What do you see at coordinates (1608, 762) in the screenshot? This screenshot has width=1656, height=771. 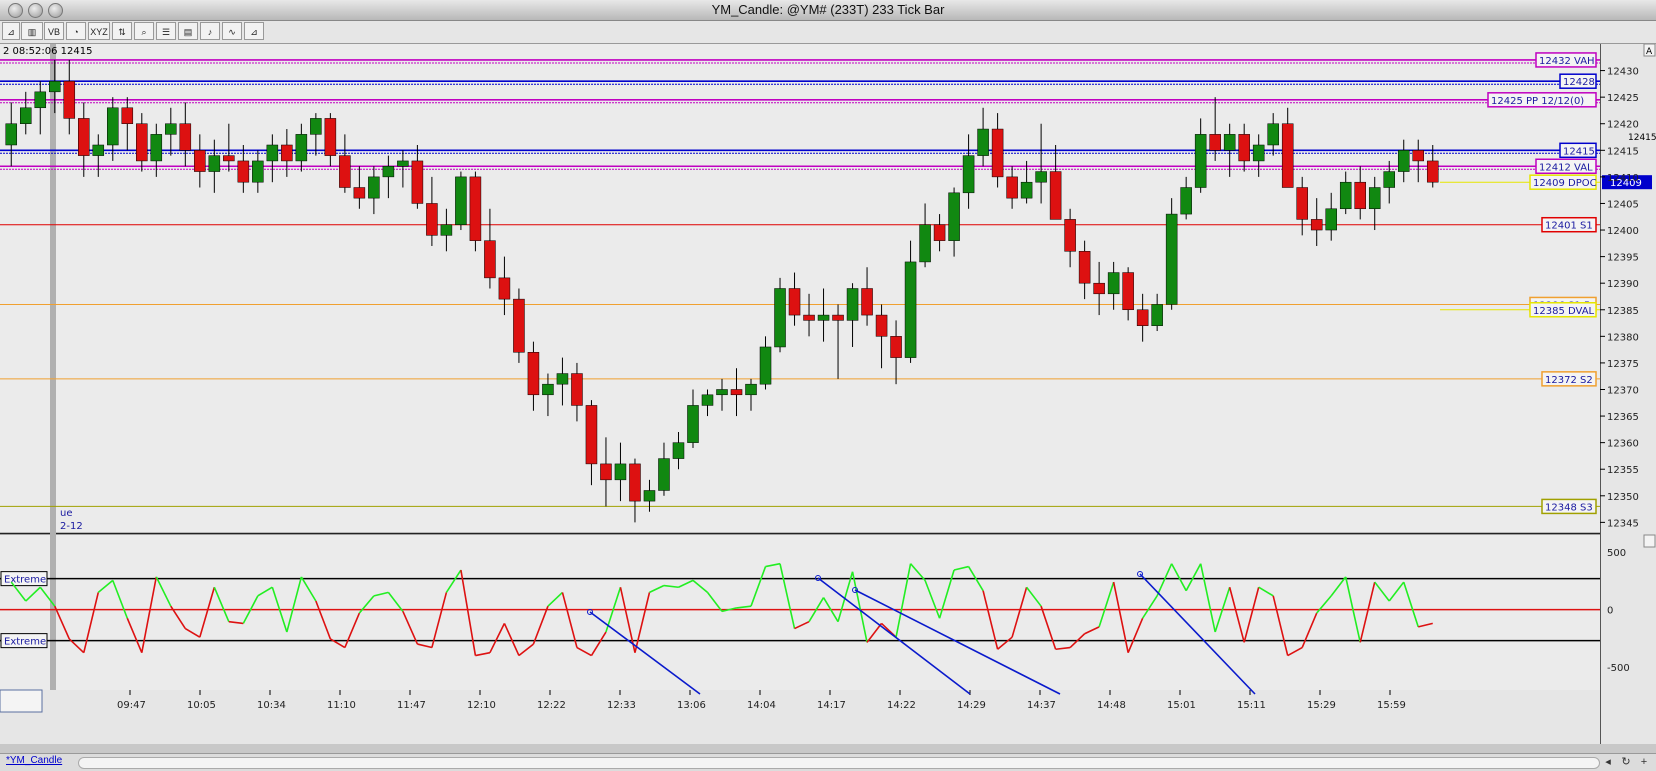 I see `scroll-left-icon: ◂` at bounding box center [1608, 762].